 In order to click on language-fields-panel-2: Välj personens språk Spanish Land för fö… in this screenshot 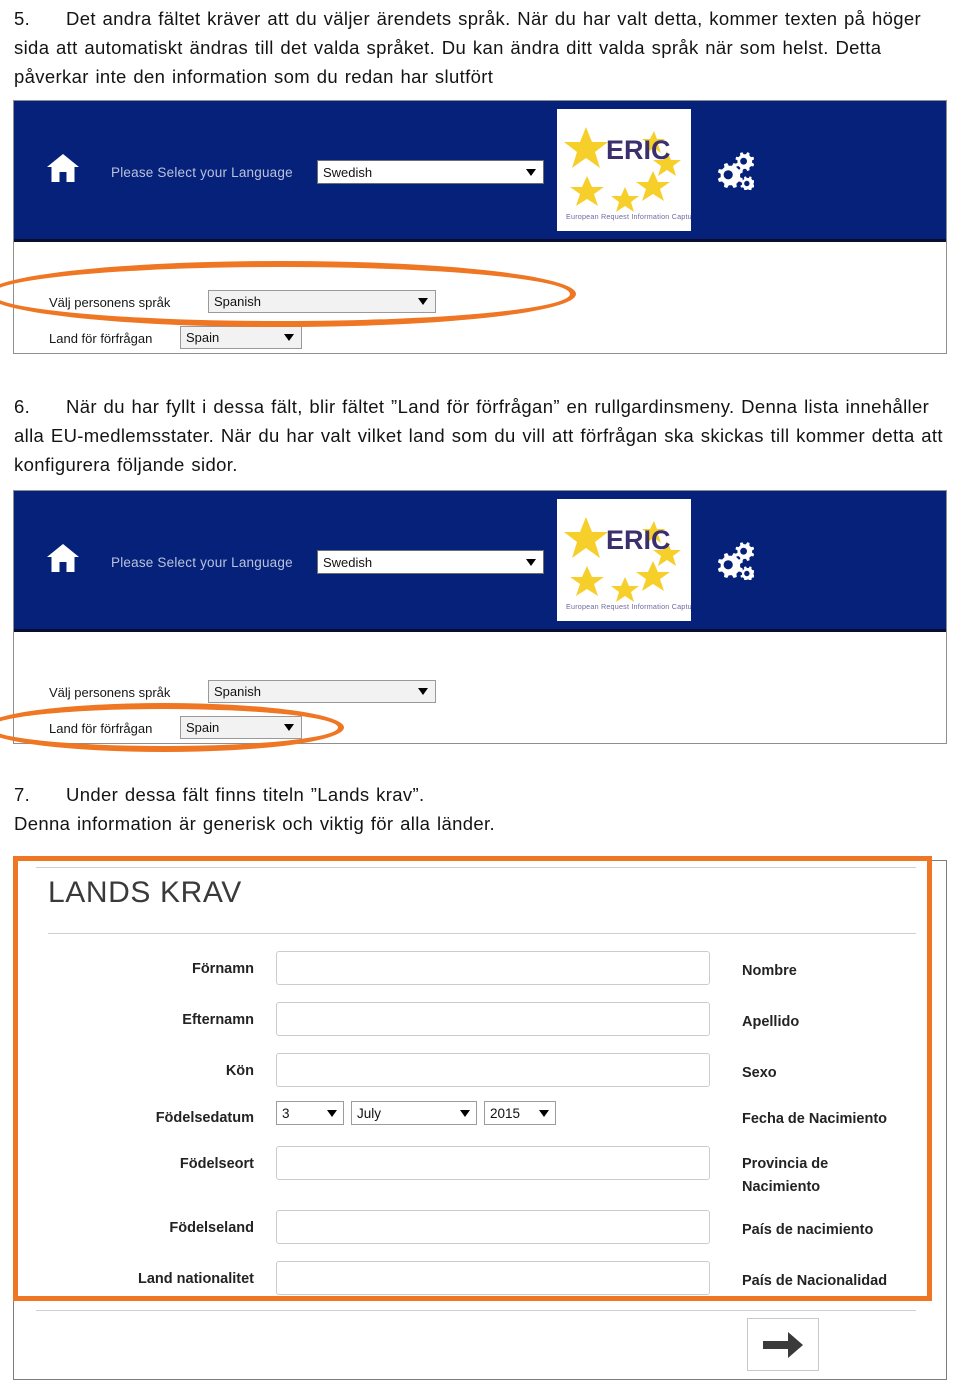, I will do `click(480, 689)`.